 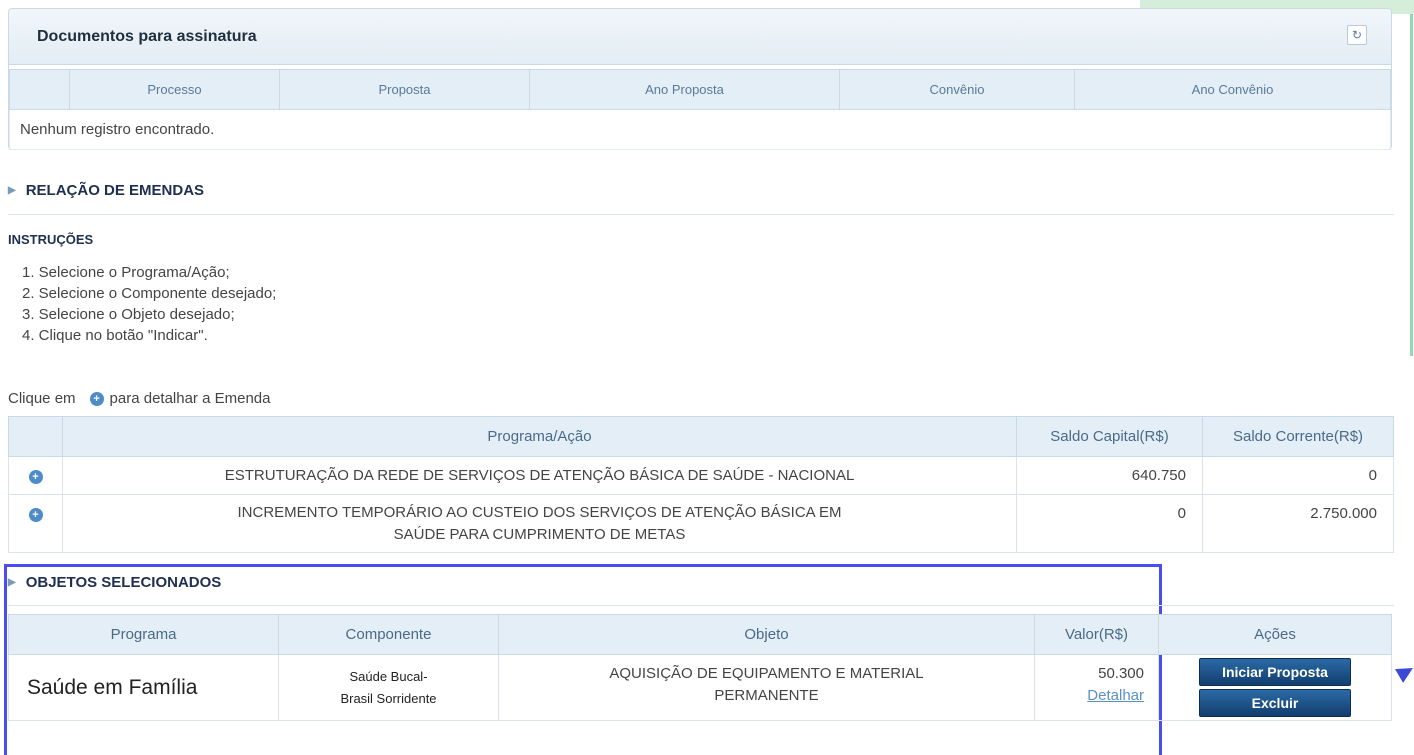 I want to click on excluir-button: Excluir, so click(x=1275, y=703).